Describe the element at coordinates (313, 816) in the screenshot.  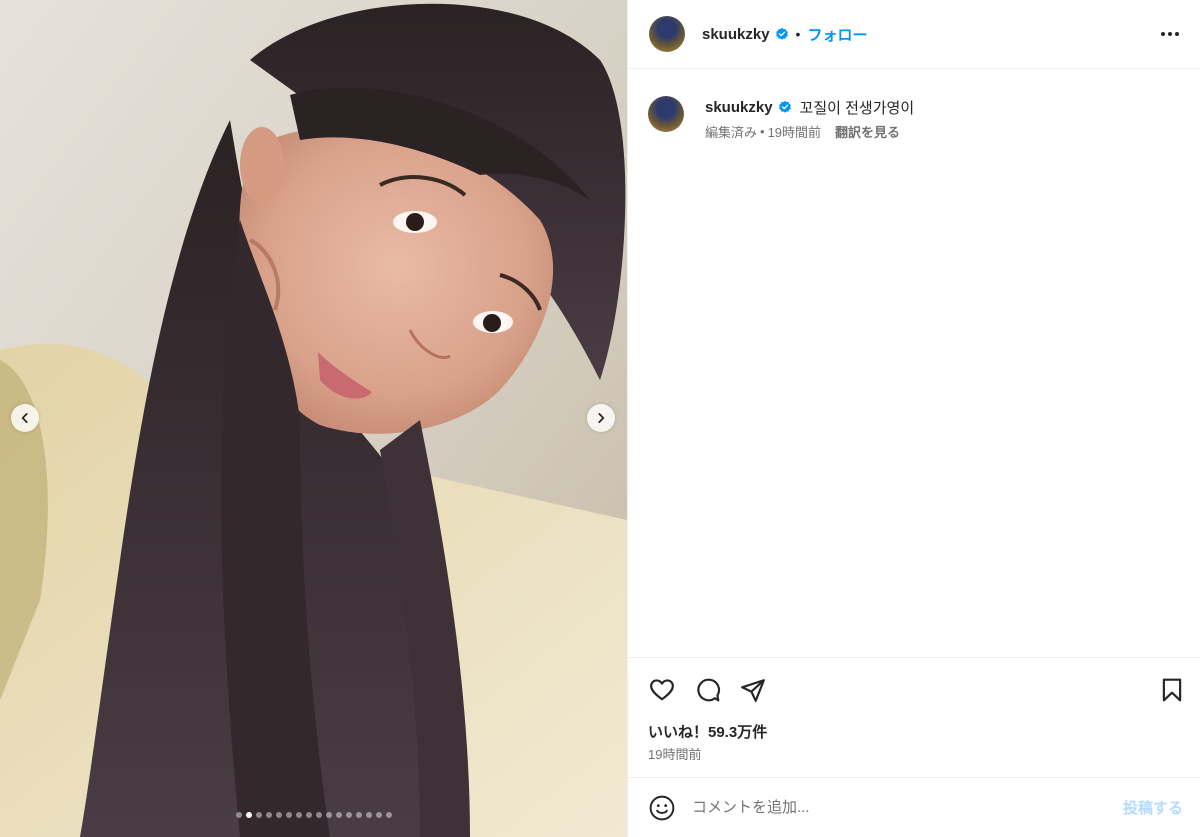
I see `carousel-indicator` at that location.